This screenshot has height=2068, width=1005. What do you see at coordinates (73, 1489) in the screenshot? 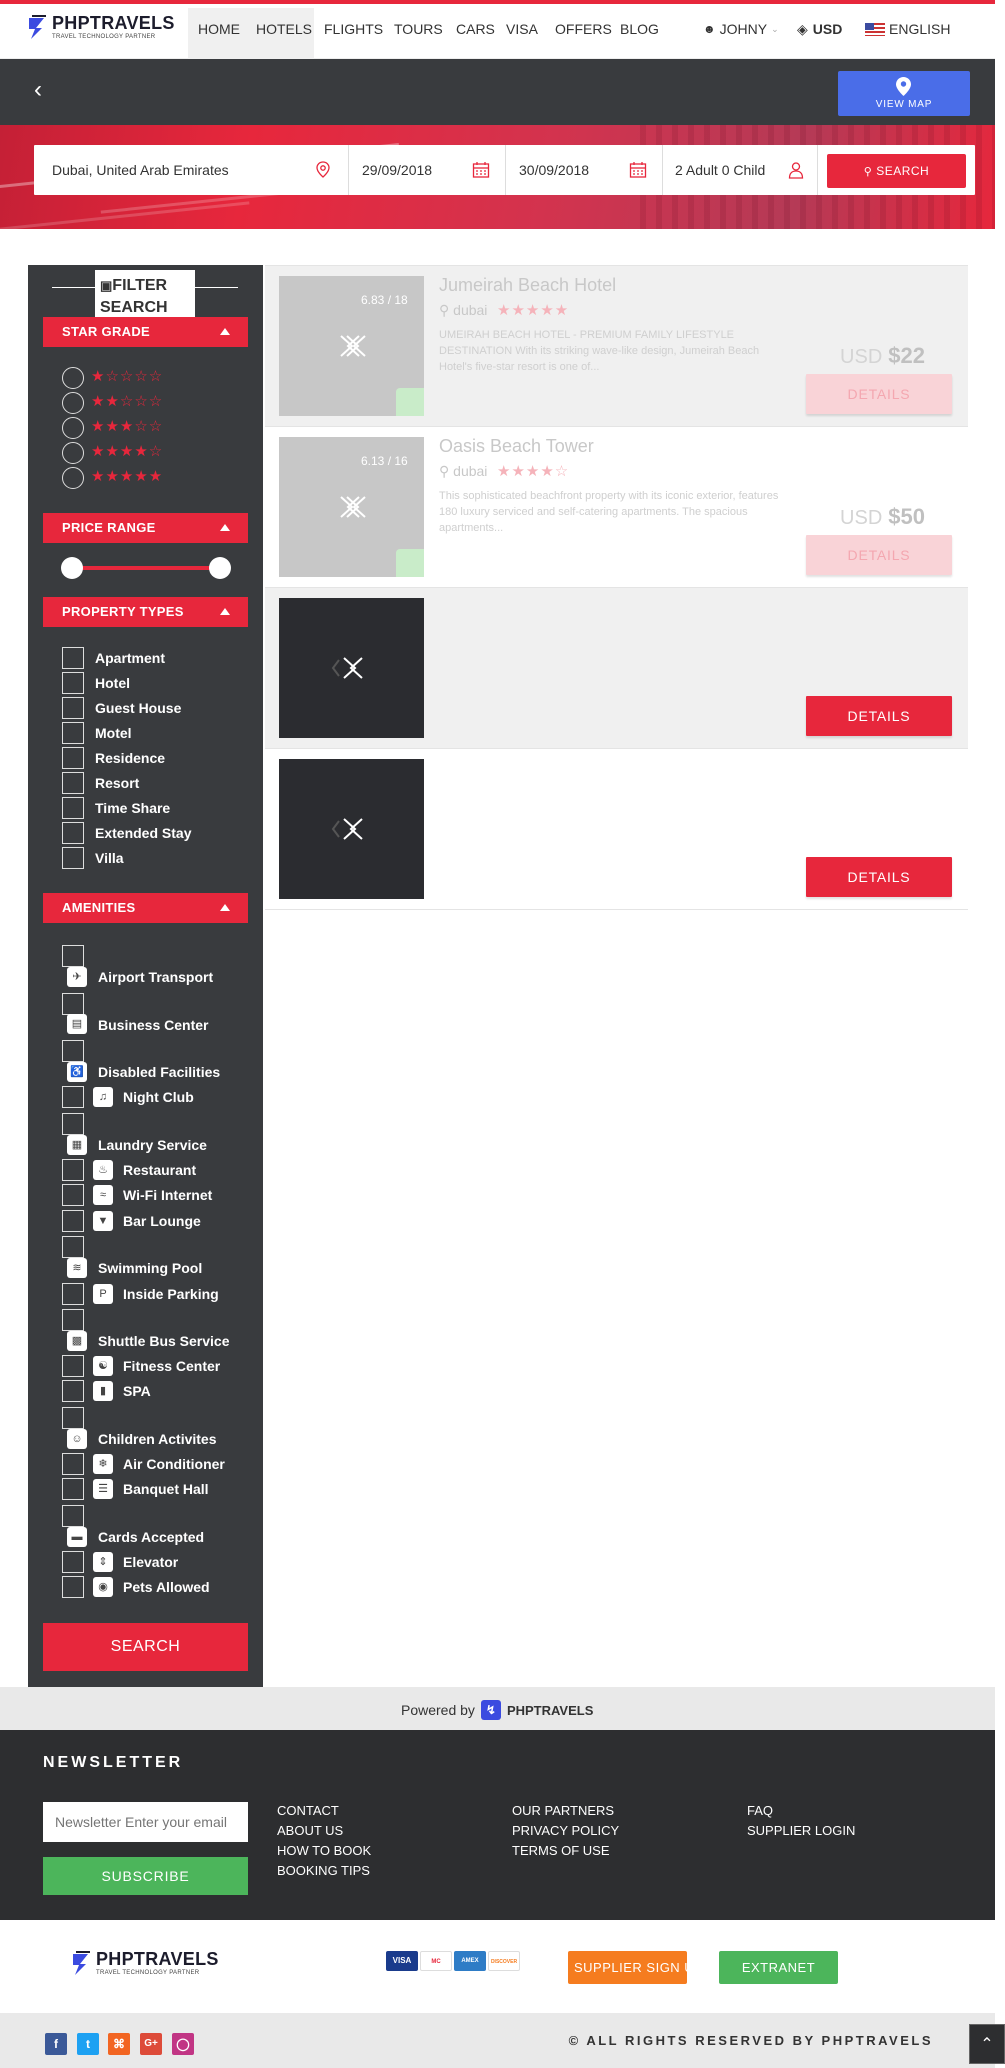
I see `amenity-banquet-hall-checkbox` at bounding box center [73, 1489].